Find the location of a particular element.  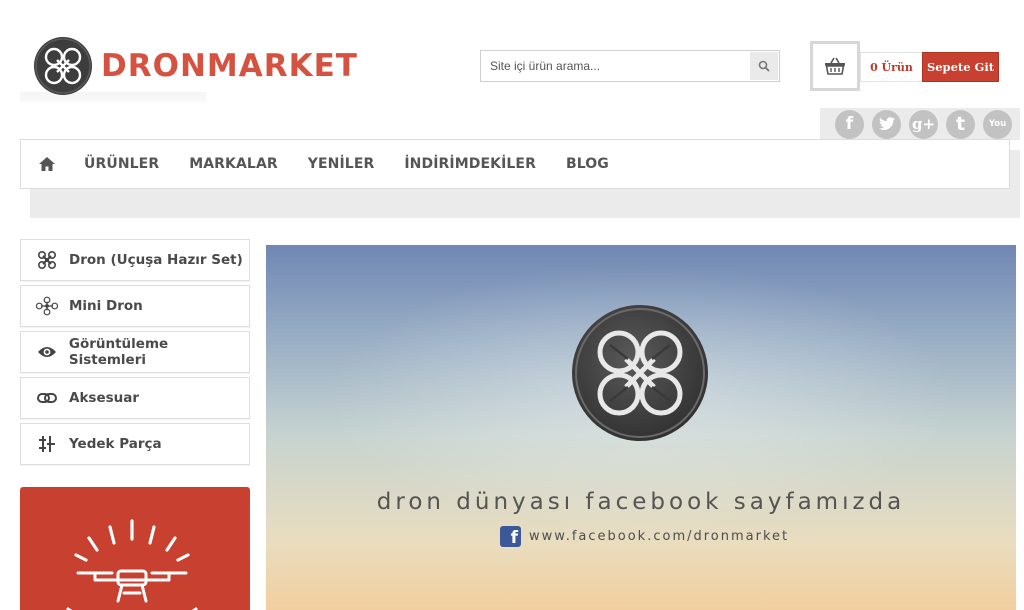

category-mini-dron: Mini Dron is located at coordinates (135, 306).